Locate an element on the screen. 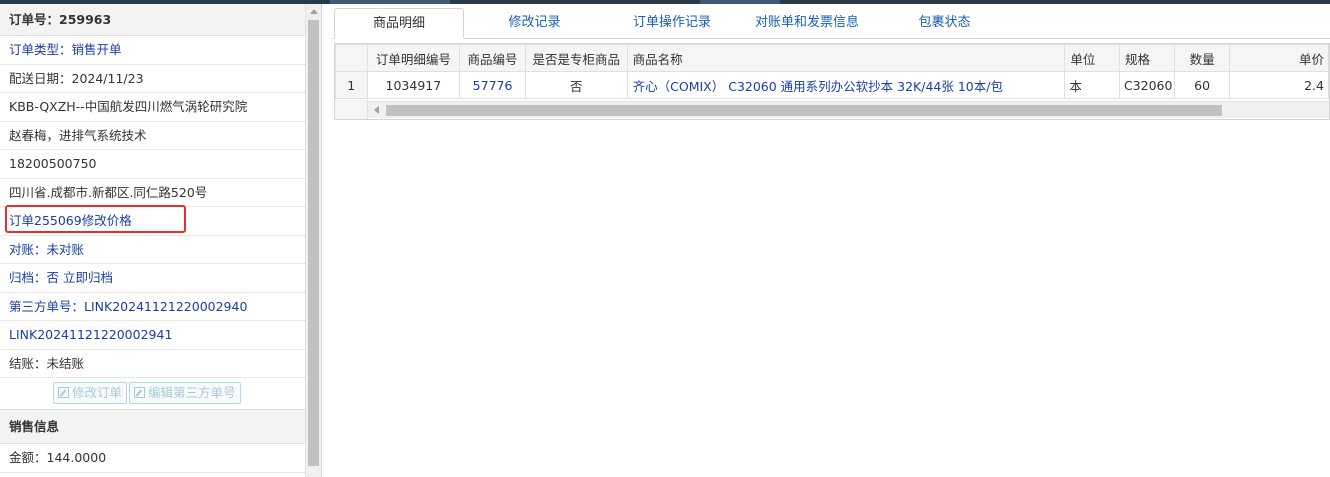 Image resolution: width=1330 pixels, height=477 pixels. archive-link: 否 立即归档 is located at coordinates (80, 277).